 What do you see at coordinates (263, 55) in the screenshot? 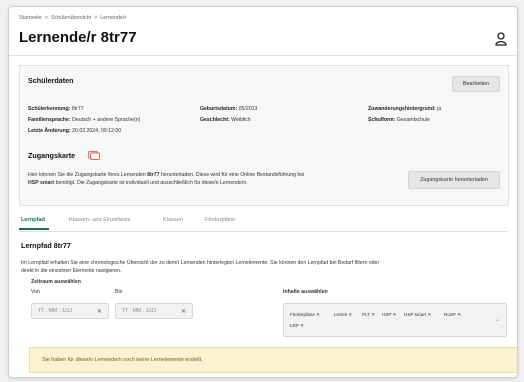
I see `header-divider` at bounding box center [263, 55].